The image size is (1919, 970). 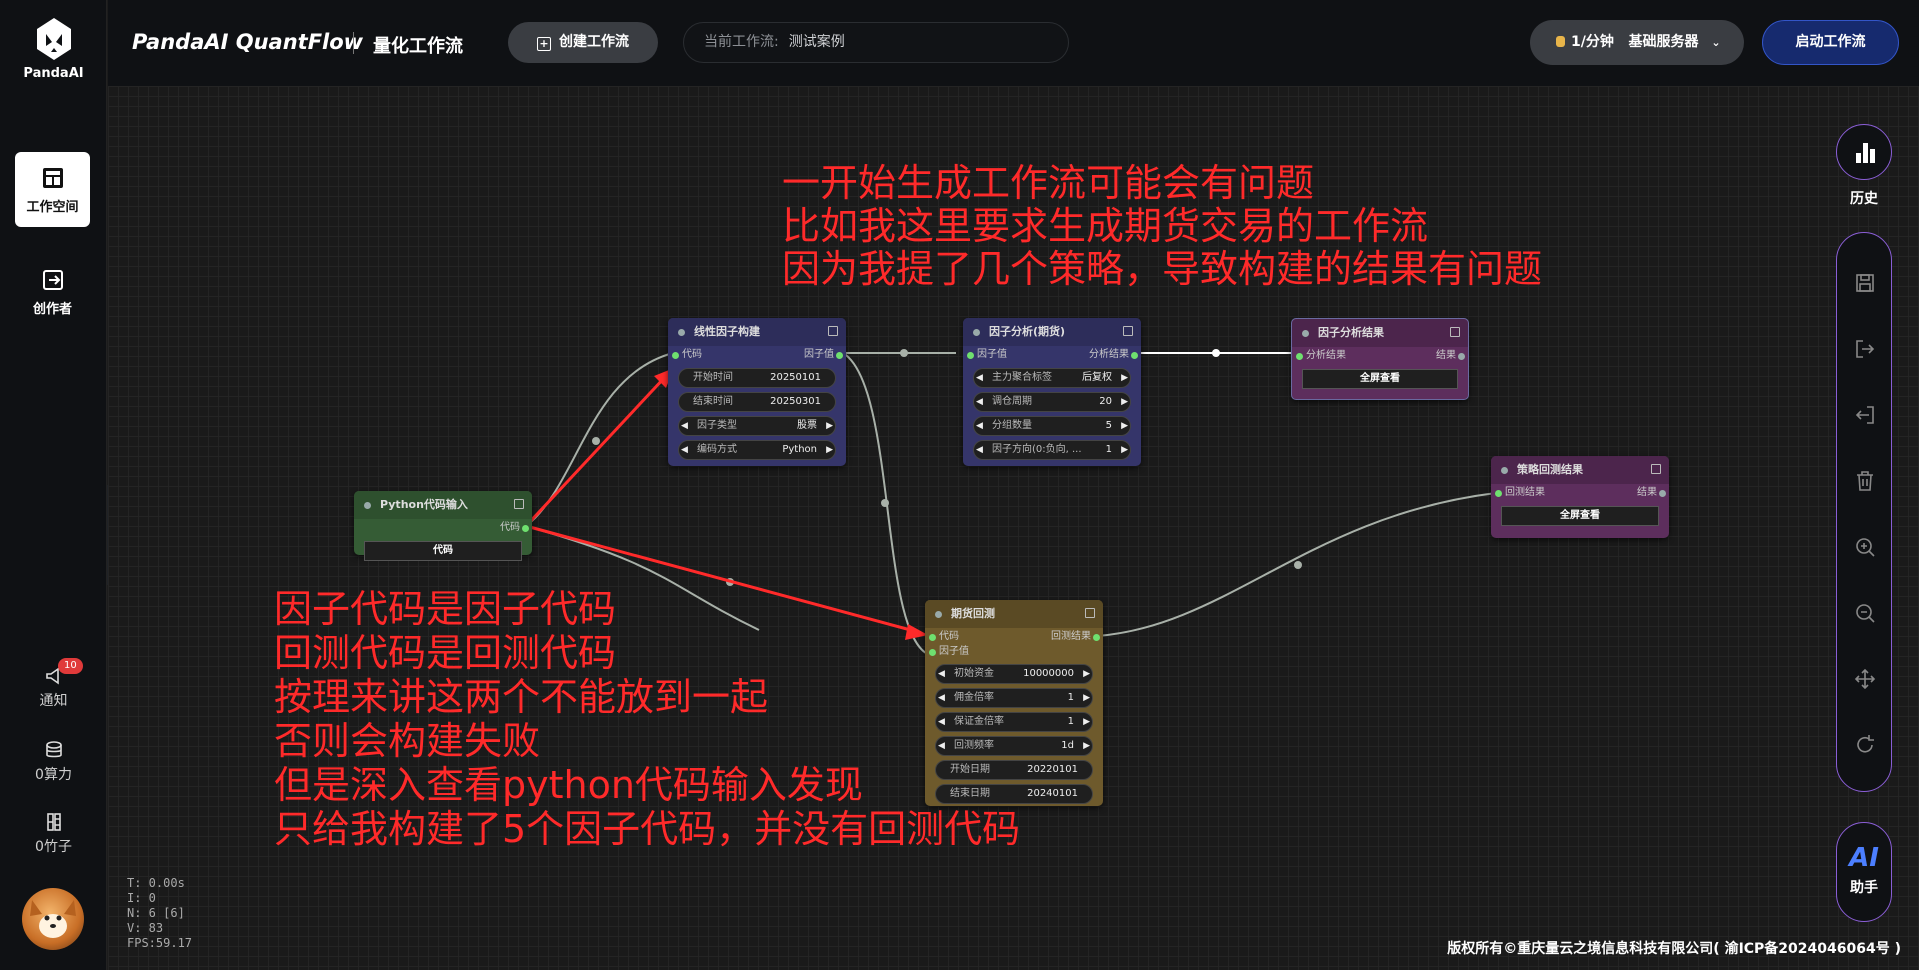 What do you see at coordinates (1109, 354) in the screenshot?
I see `port-label: 分析结果` at bounding box center [1109, 354].